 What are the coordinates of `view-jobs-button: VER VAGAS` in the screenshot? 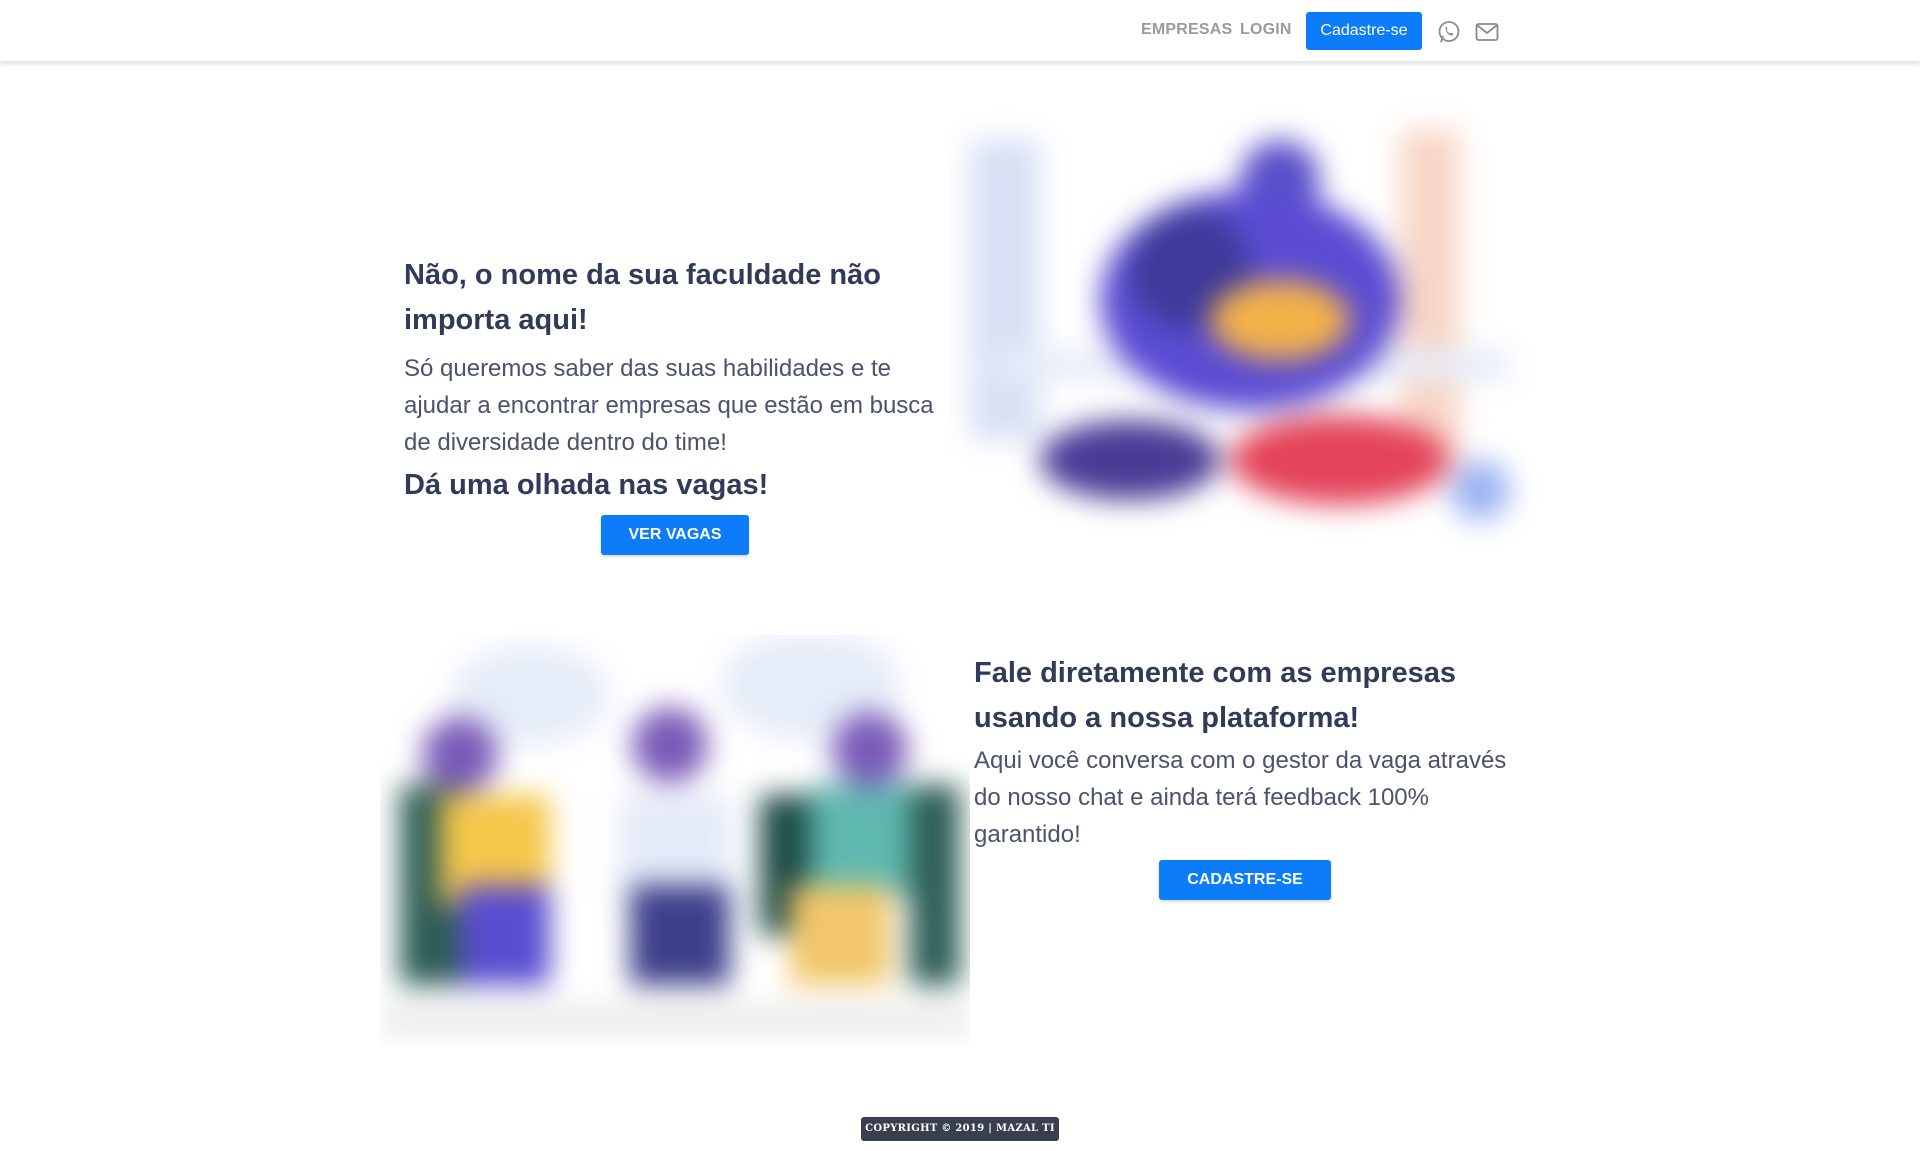 It's located at (675, 535).